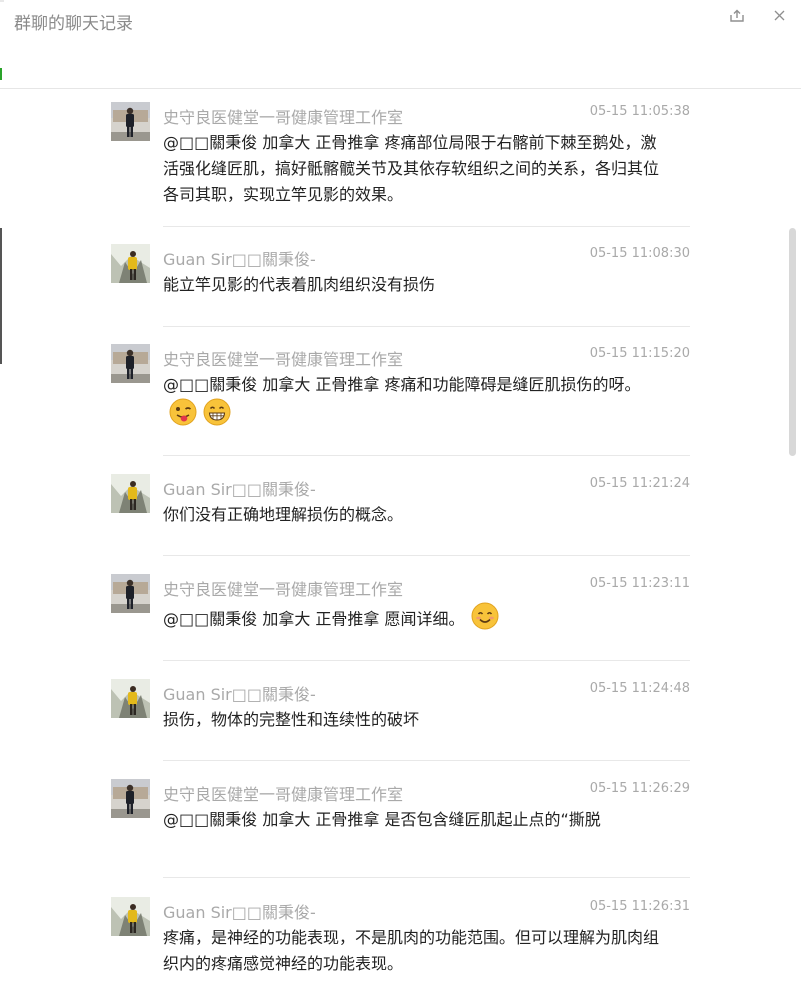 This screenshot has height=983, width=801. I want to click on winking-tongue-emoji, so click(183, 416).